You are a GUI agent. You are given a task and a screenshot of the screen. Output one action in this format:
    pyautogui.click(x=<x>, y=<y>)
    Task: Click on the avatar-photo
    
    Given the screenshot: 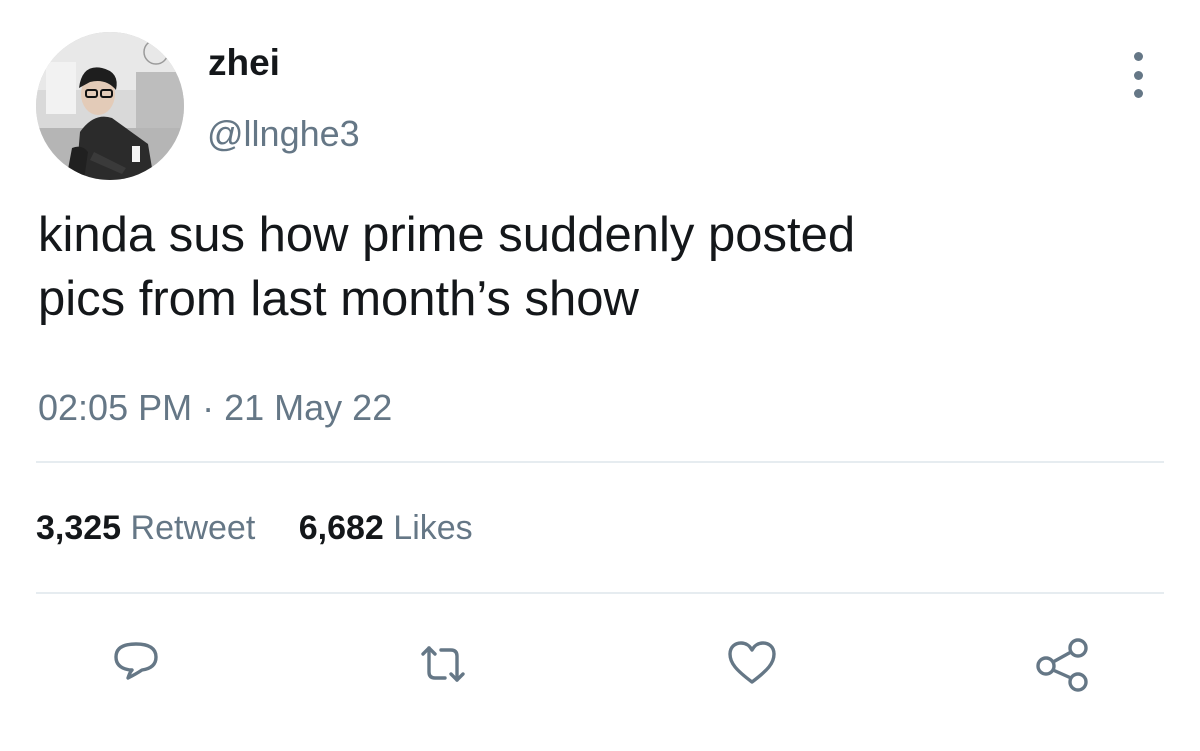 What is the action you would take?
    pyautogui.click(x=110, y=106)
    